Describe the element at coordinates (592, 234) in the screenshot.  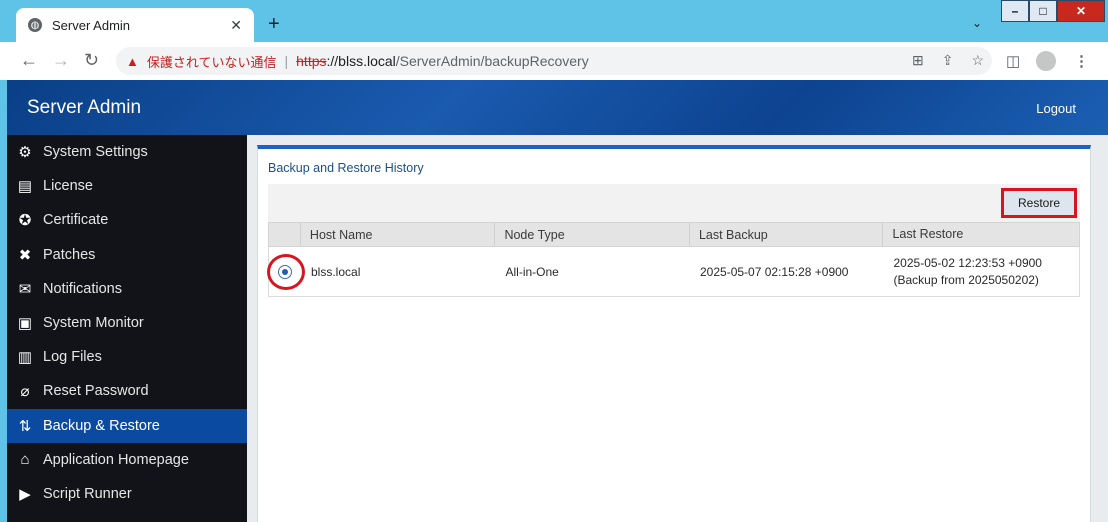
I see `column-header-node-type: Node Type` at that location.